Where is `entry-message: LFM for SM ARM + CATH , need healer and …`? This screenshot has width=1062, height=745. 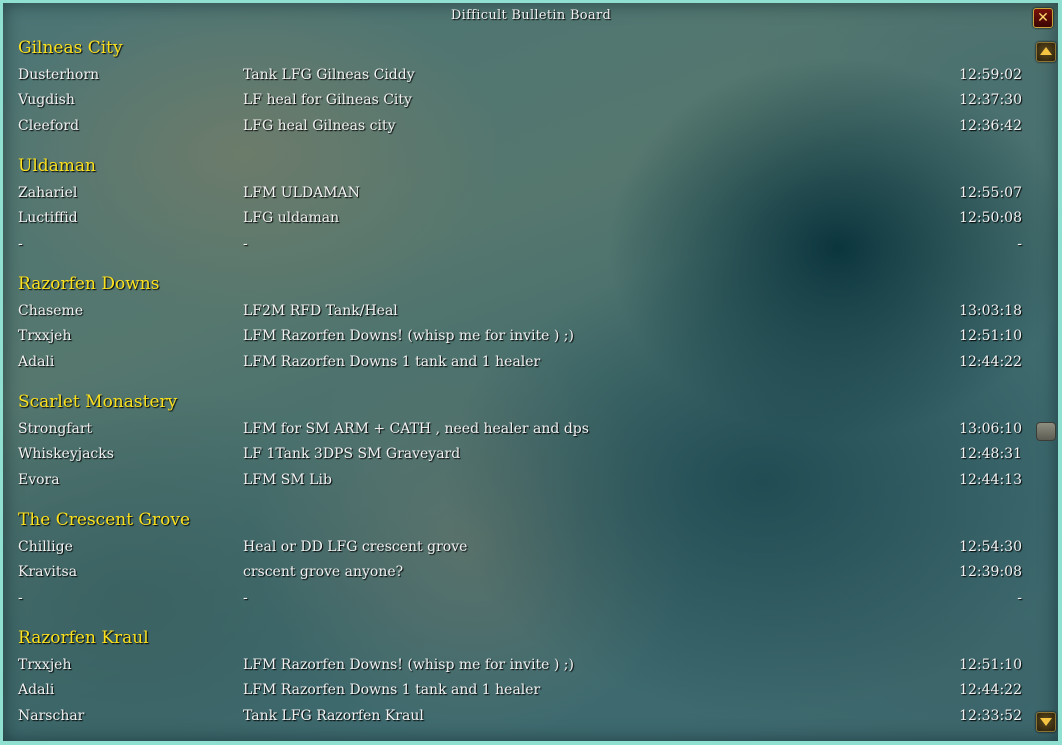 entry-message: LFM for SM ARM + CATH , need healer and … is located at coordinates (416, 429).